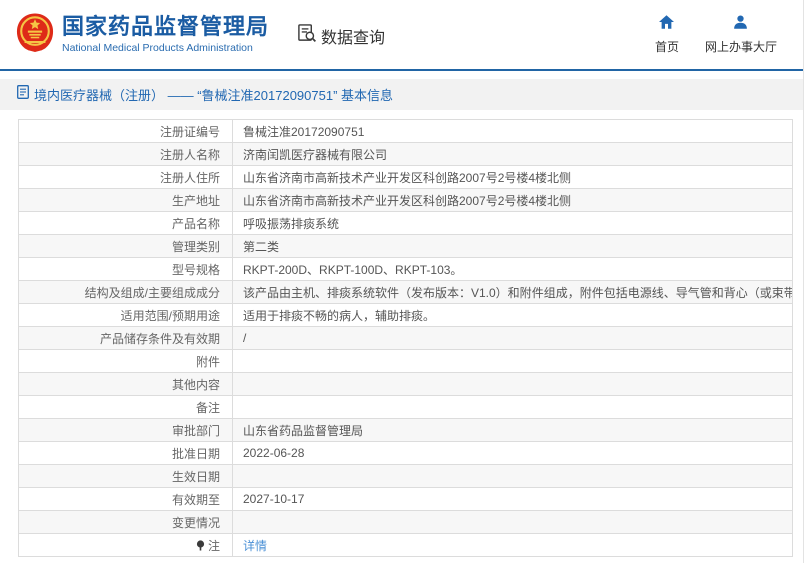 This screenshot has height=563, width=811. I want to click on table-row: 注册人住所 山东省济南市高新技术产业开发区科创路2007号2号楼4楼北侧, so click(405, 177).